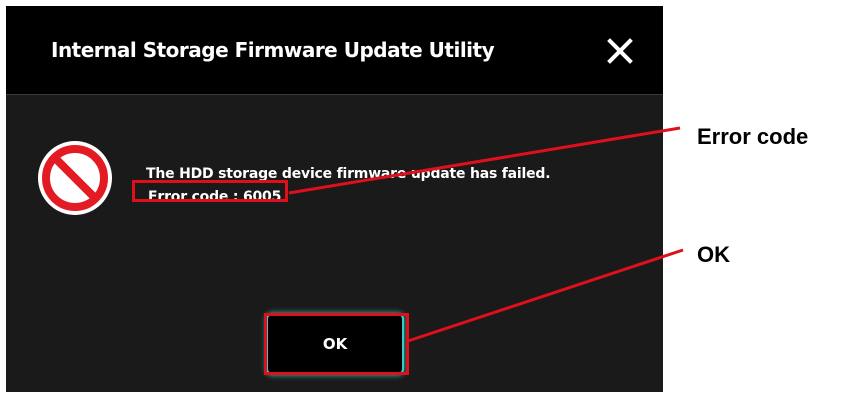 The height and width of the screenshot is (394, 841). What do you see at coordinates (210, 191) in the screenshot?
I see `error-code-highlight-box` at bounding box center [210, 191].